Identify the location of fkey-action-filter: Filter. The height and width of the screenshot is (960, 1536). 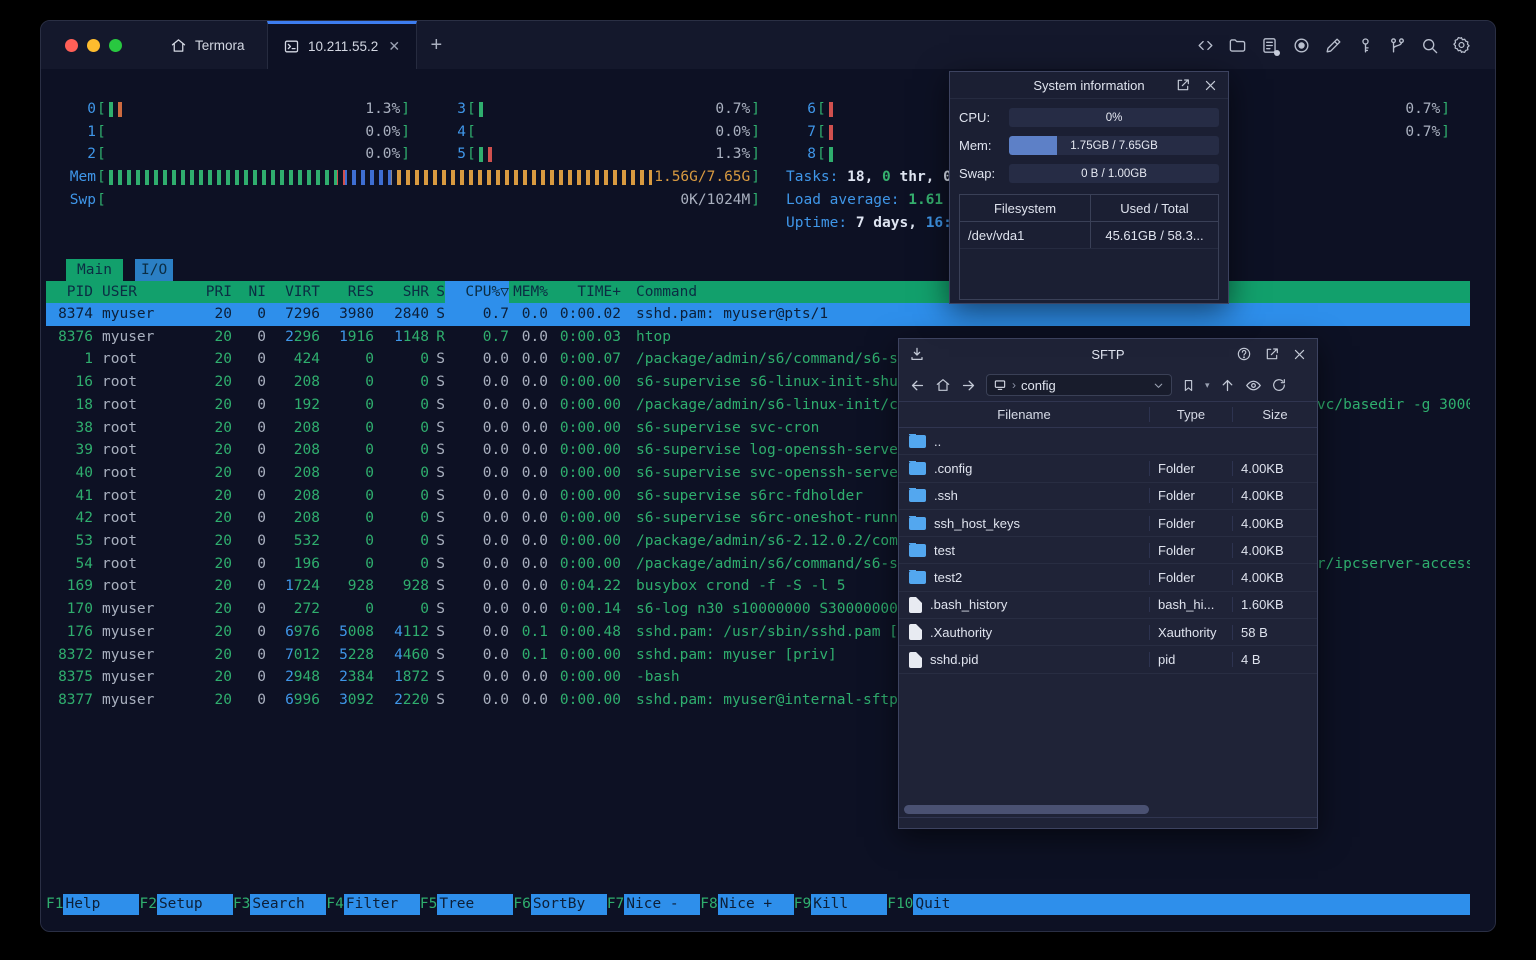
(381, 904).